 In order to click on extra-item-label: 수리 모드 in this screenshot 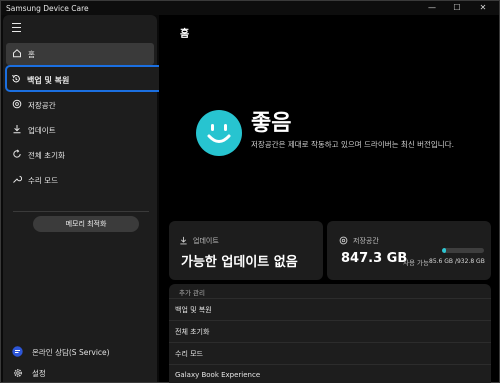, I will do `click(189, 354)`.